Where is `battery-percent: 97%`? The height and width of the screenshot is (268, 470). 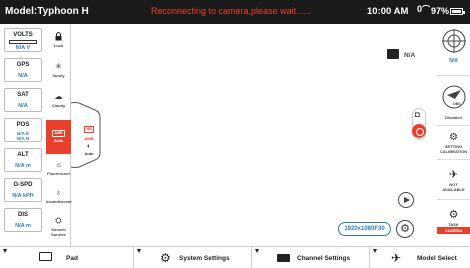 battery-percent: 97% is located at coordinates (440, 11).